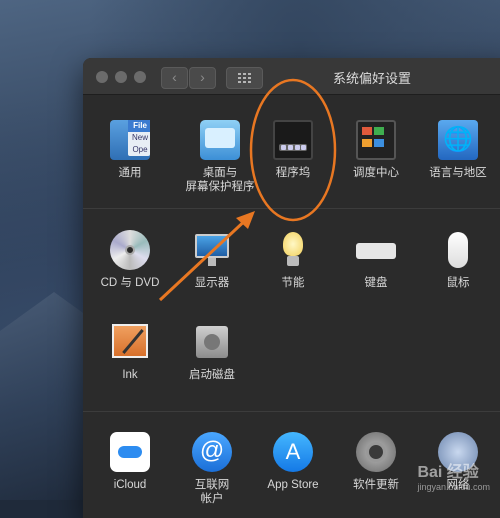 This screenshot has height=518, width=500. I want to click on pref-language-label: 语言与地区, so click(458, 173).